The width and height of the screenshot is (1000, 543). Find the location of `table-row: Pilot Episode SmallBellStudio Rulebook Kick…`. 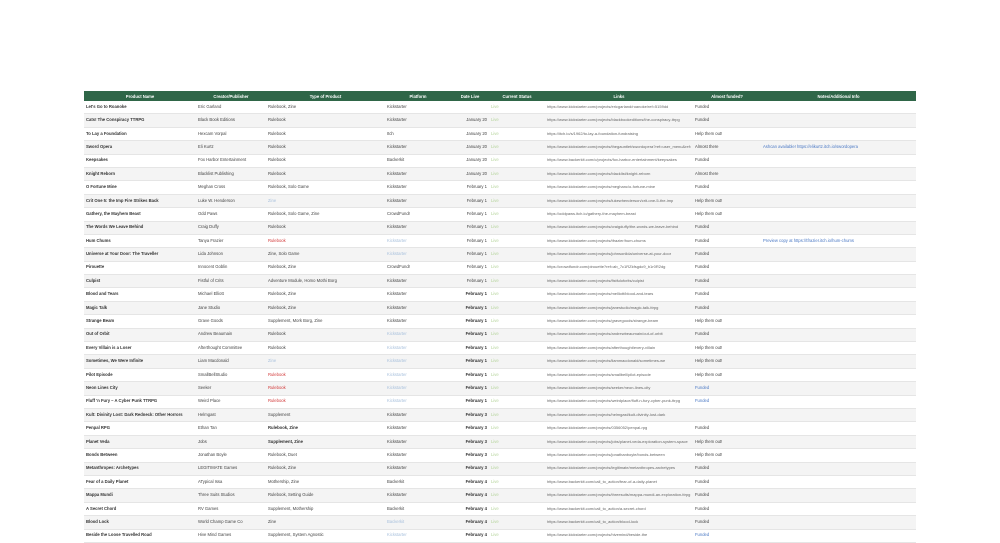

table-row: Pilot Episode SmallBellStudio Rulebook Kick… is located at coordinates (500, 375).